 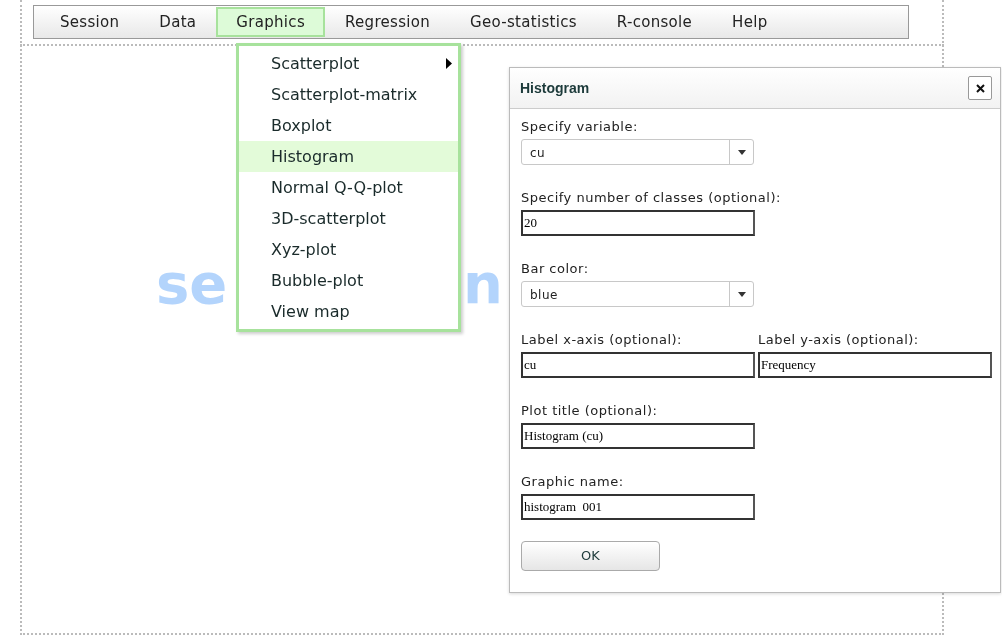 What do you see at coordinates (348, 280) in the screenshot?
I see `menu-option: Bubble-plot` at bounding box center [348, 280].